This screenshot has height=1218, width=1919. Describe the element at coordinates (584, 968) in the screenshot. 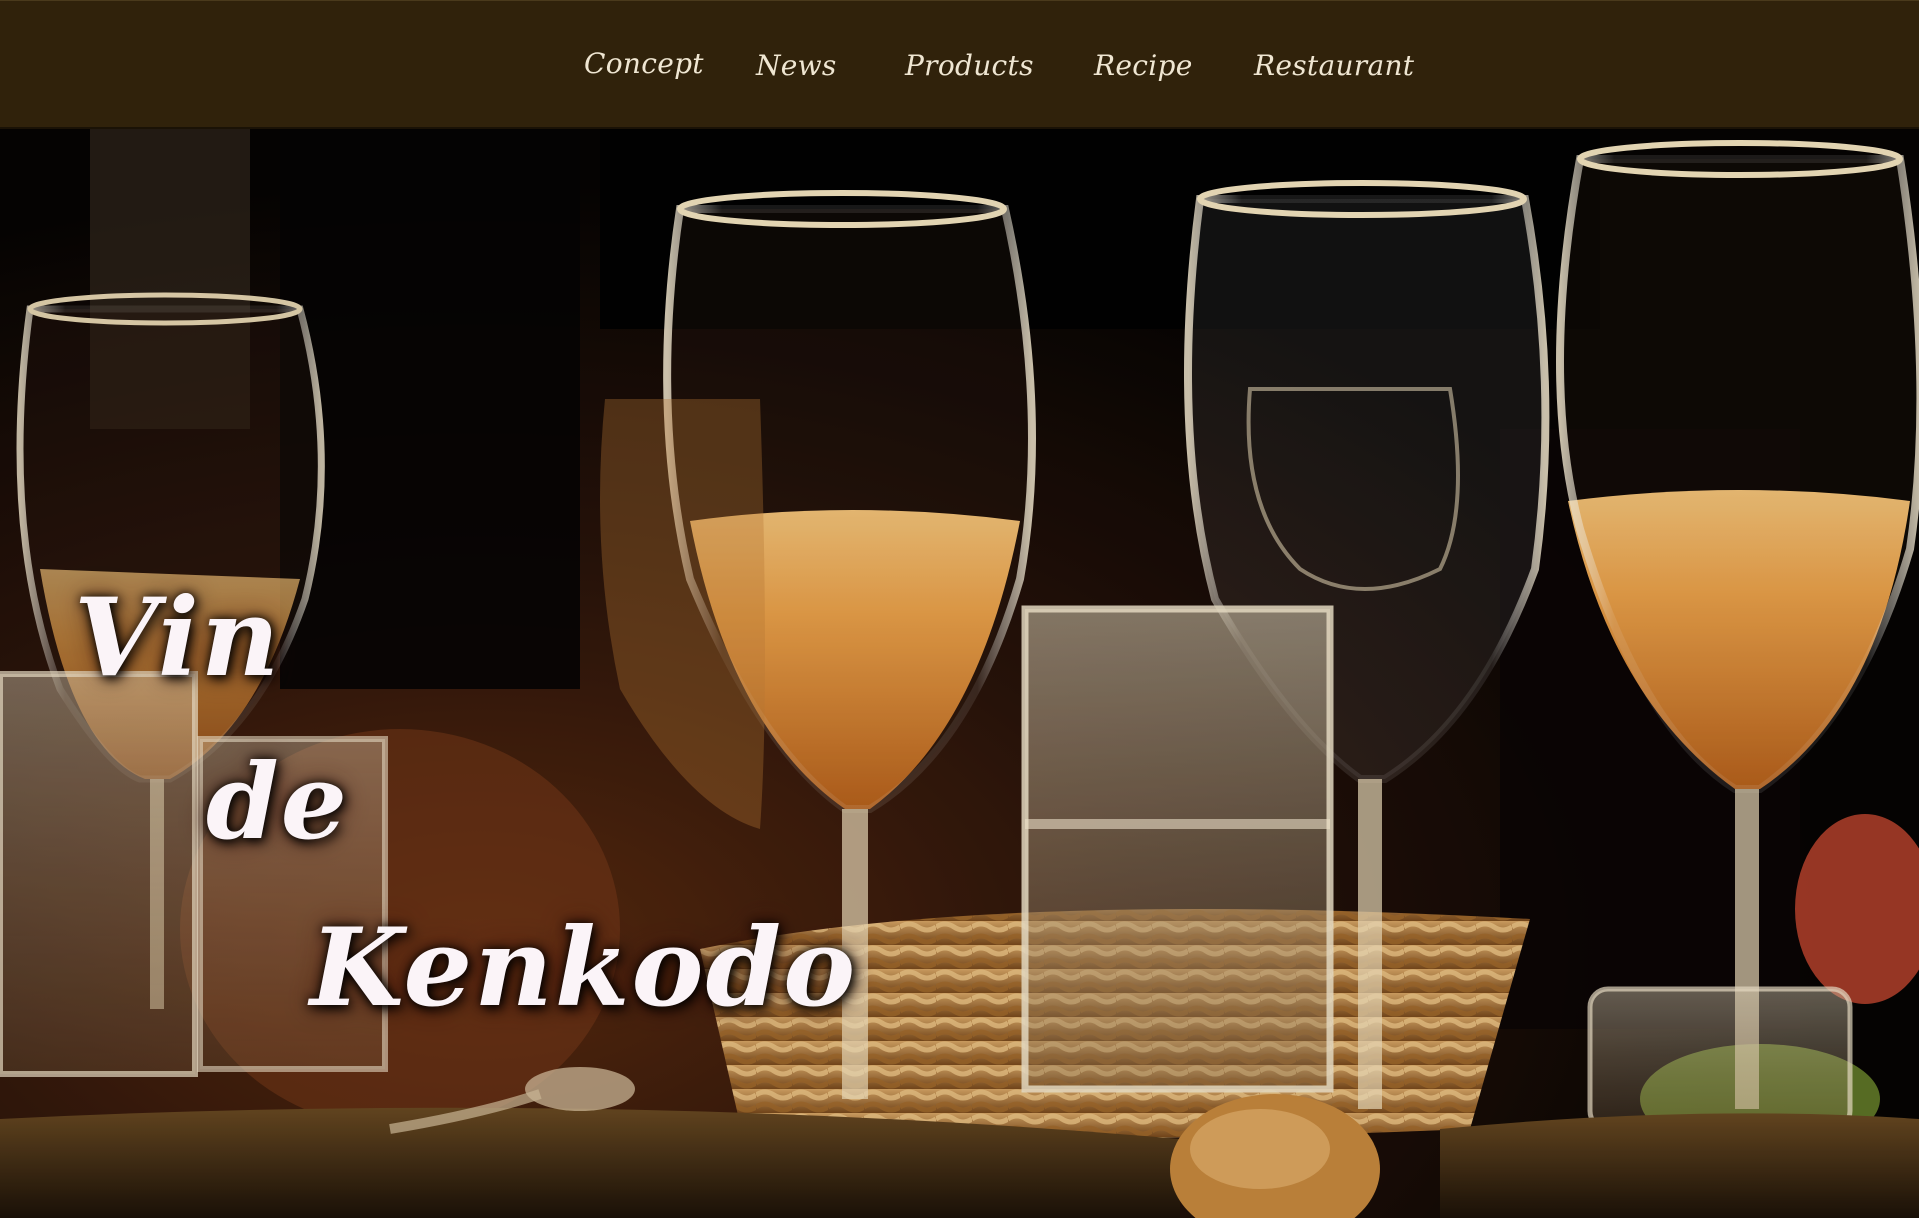

I see `logo-text-kenkodo: Kenkodo` at that location.